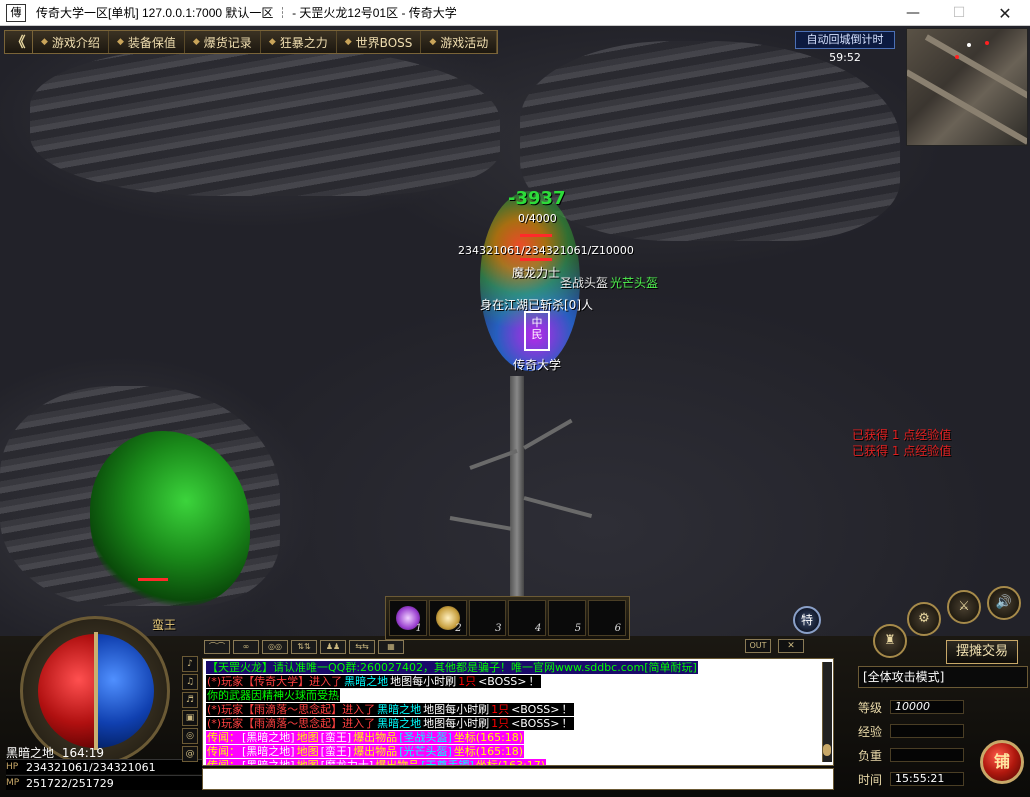 This screenshot has width=1030, height=797. What do you see at coordinates (447, 762) in the screenshot?
I see `chat-message-segment: [天尊手镯]` at bounding box center [447, 762].